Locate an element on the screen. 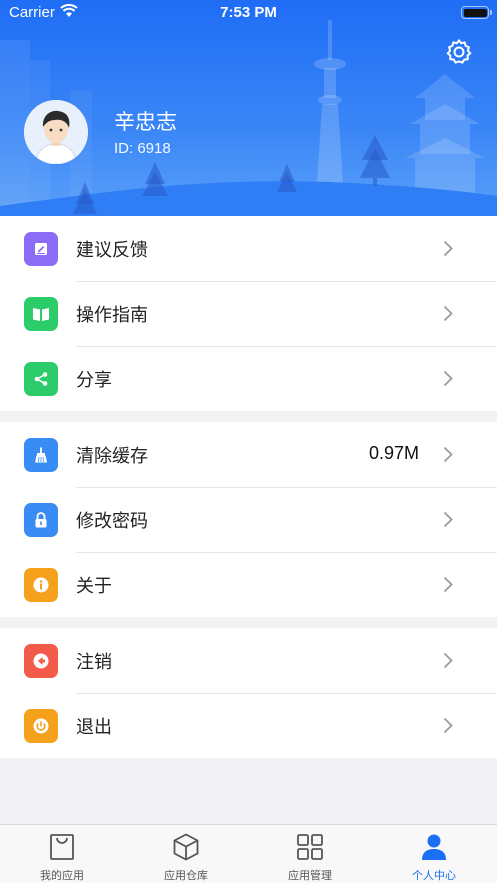 The image size is (497, 883). tab-my-apps: 我的应用 is located at coordinates (62, 854).